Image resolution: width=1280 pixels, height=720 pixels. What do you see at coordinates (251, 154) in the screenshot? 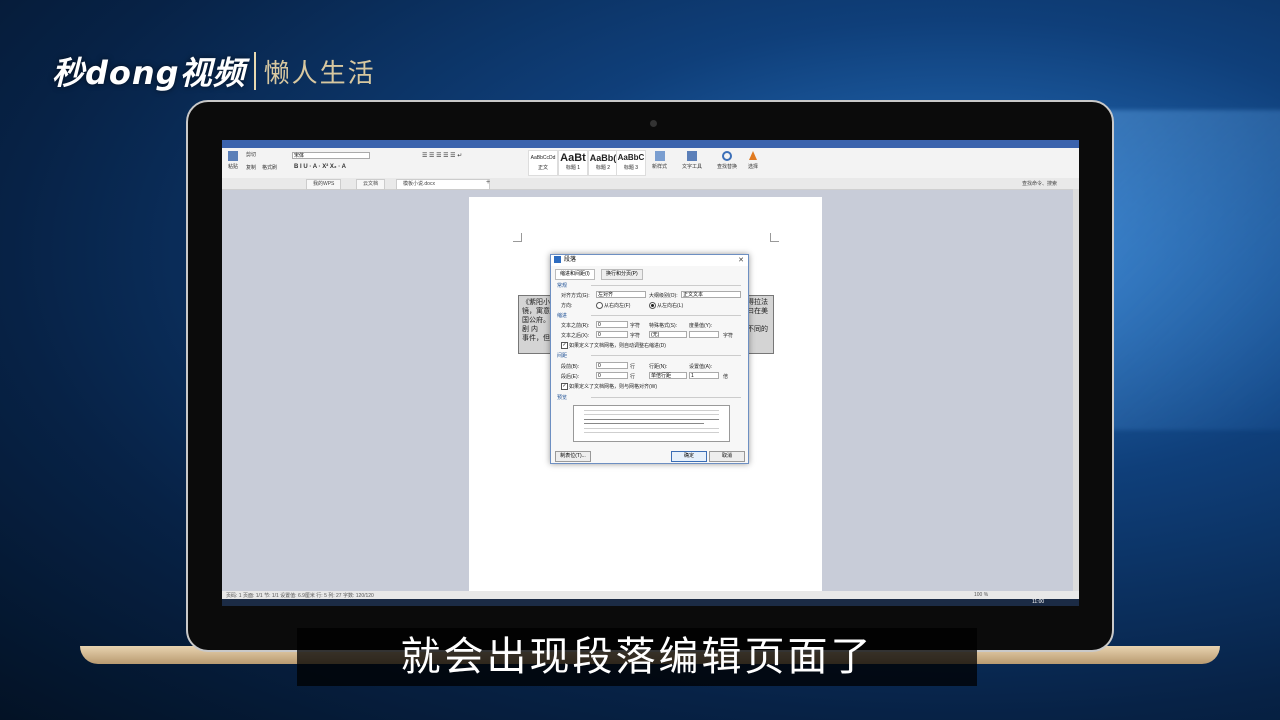
I see `cut-button: 剪切` at bounding box center [251, 154].